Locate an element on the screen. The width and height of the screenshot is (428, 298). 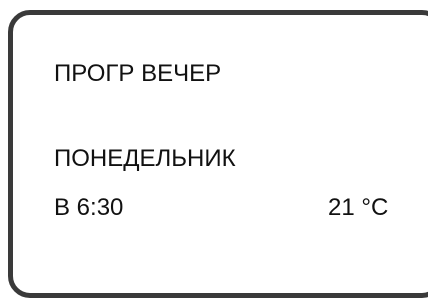
day-label: ПОНЕДЕЛЬНИК is located at coordinates (145, 158).